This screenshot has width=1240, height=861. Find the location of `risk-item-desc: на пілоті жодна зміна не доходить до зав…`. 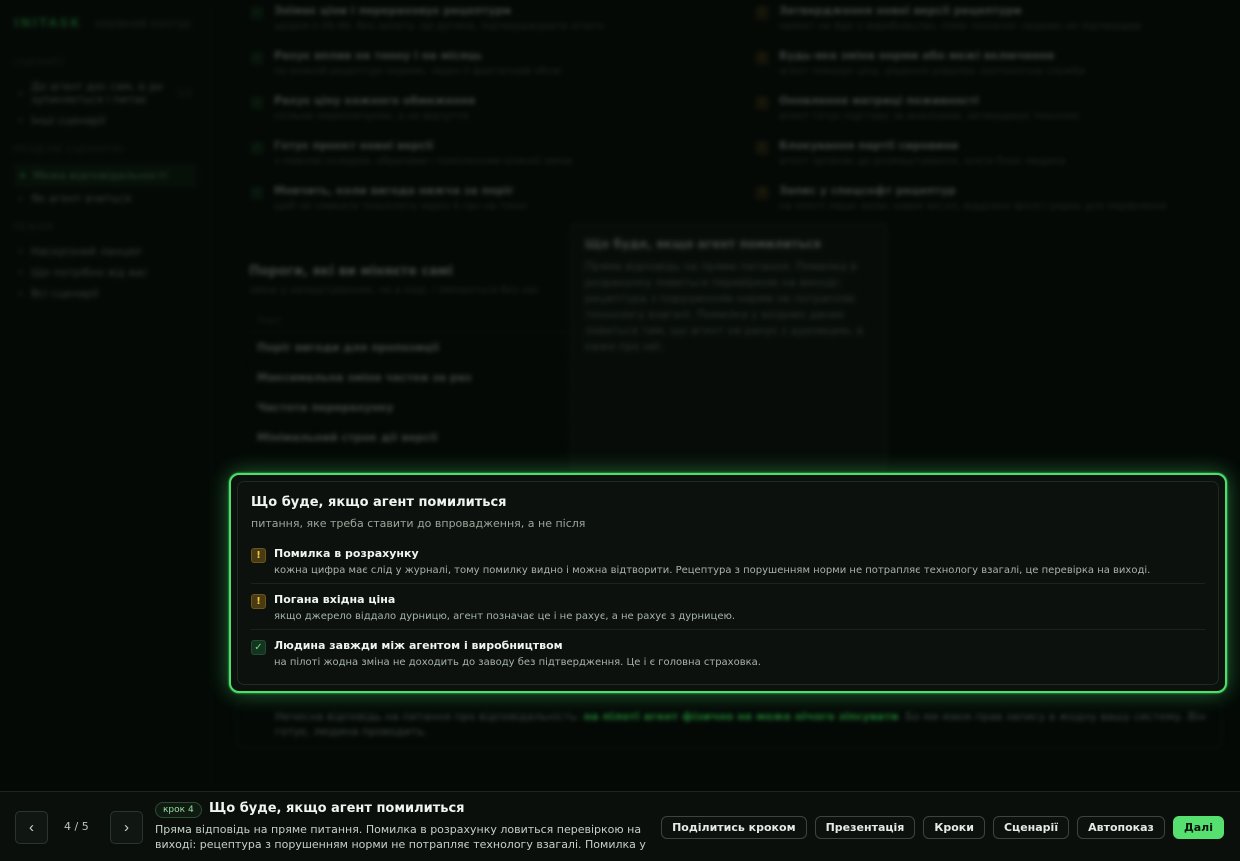

risk-item-desc: на пілоті жодна зміна не доходить до зав… is located at coordinates (517, 662).